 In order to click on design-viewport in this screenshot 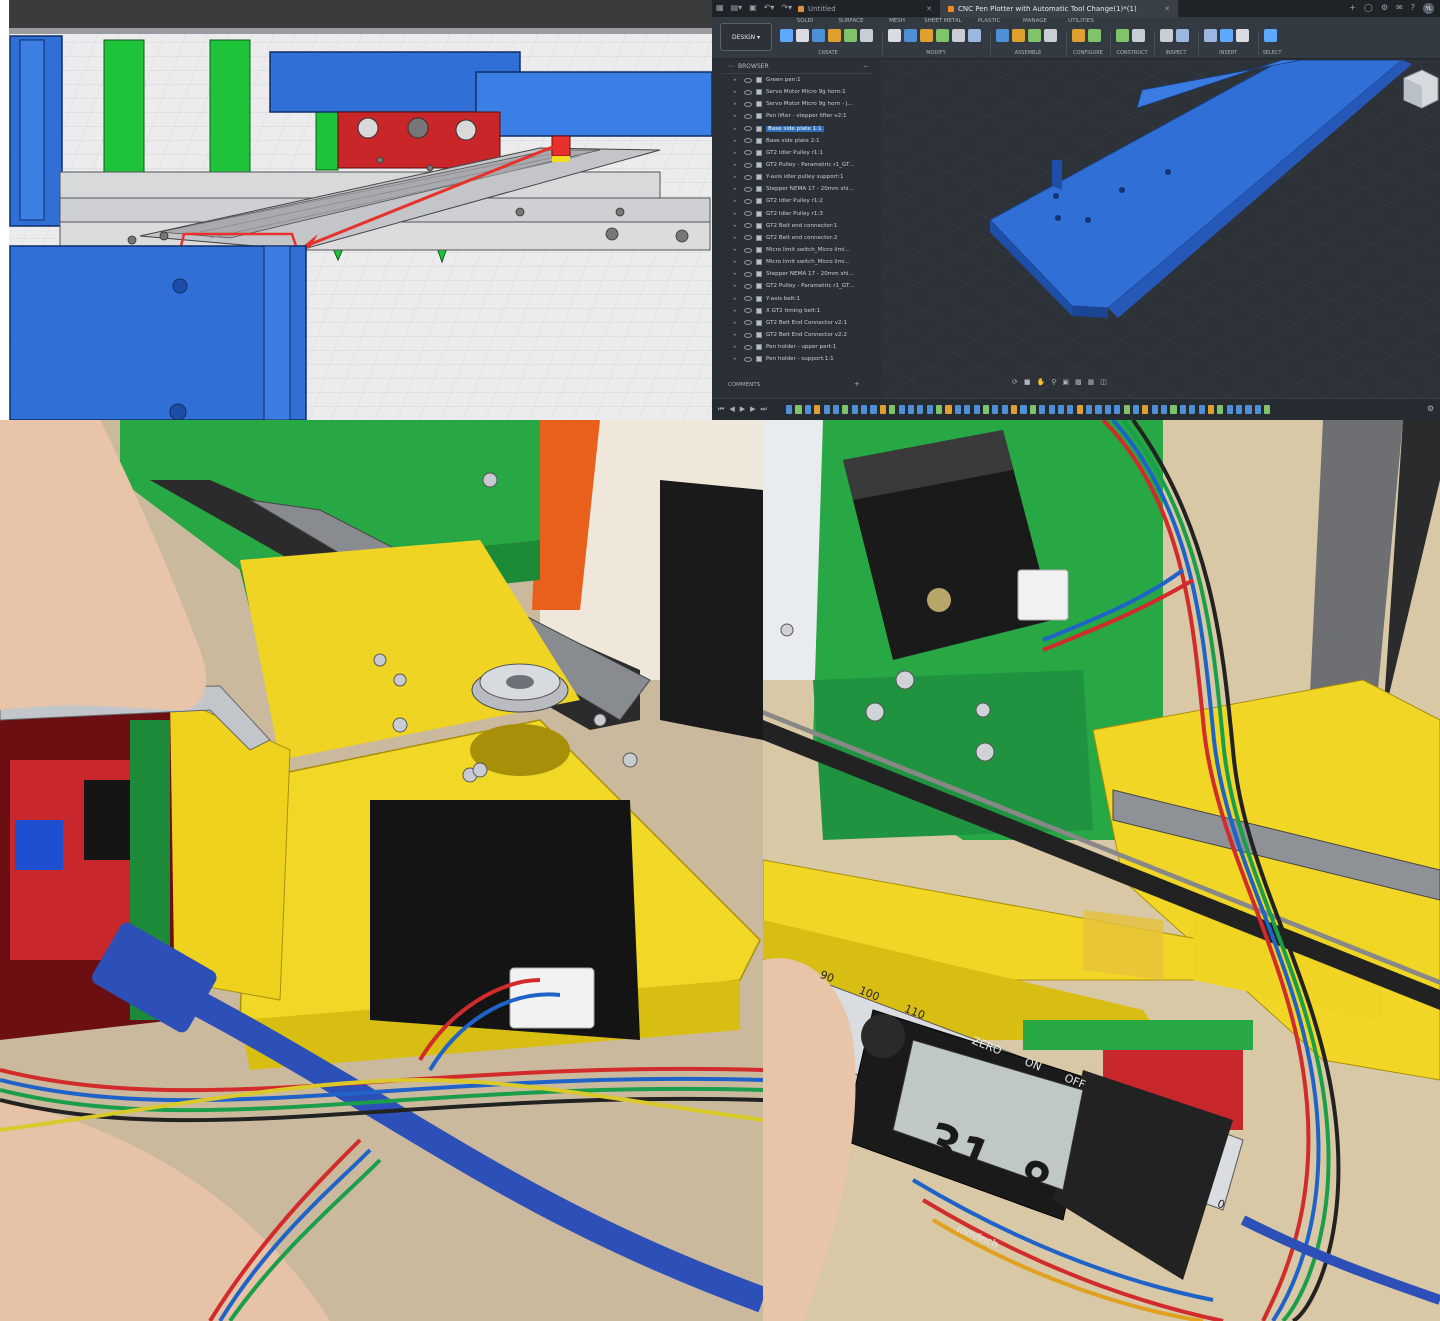, I will do `click(1161, 229)`.